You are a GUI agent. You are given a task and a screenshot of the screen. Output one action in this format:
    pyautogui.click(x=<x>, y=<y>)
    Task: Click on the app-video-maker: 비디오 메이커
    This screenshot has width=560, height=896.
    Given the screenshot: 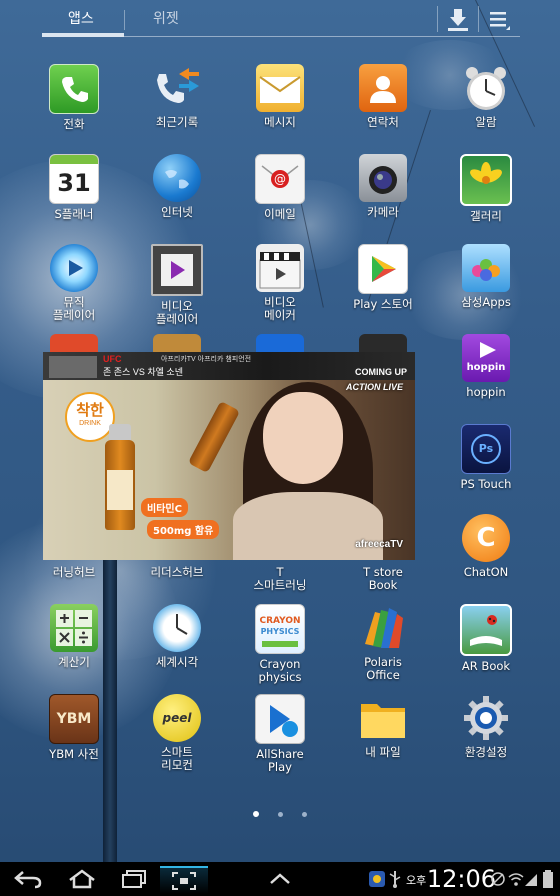 What is the action you would take?
    pyautogui.click(x=280, y=283)
    